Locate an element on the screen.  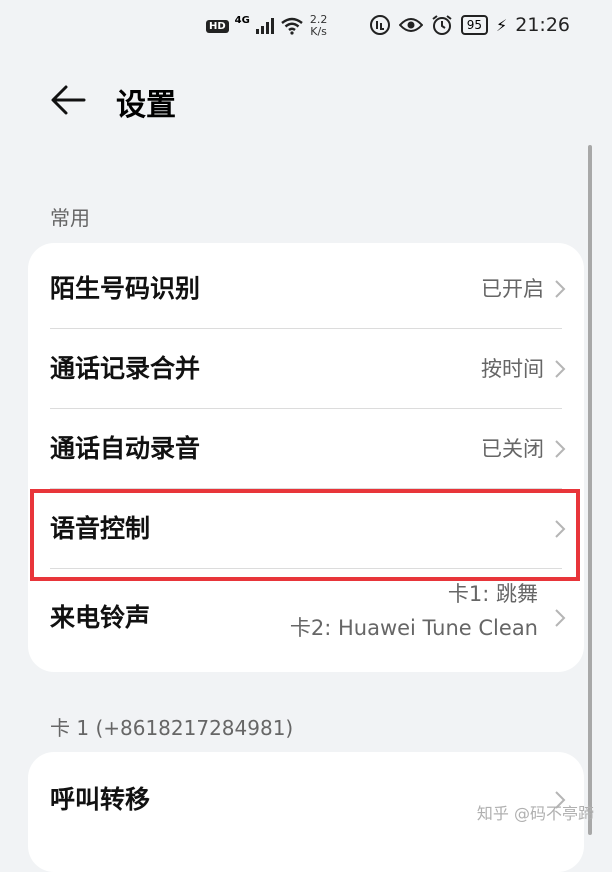
battery-indicator: 95 is located at coordinates (474, 25).